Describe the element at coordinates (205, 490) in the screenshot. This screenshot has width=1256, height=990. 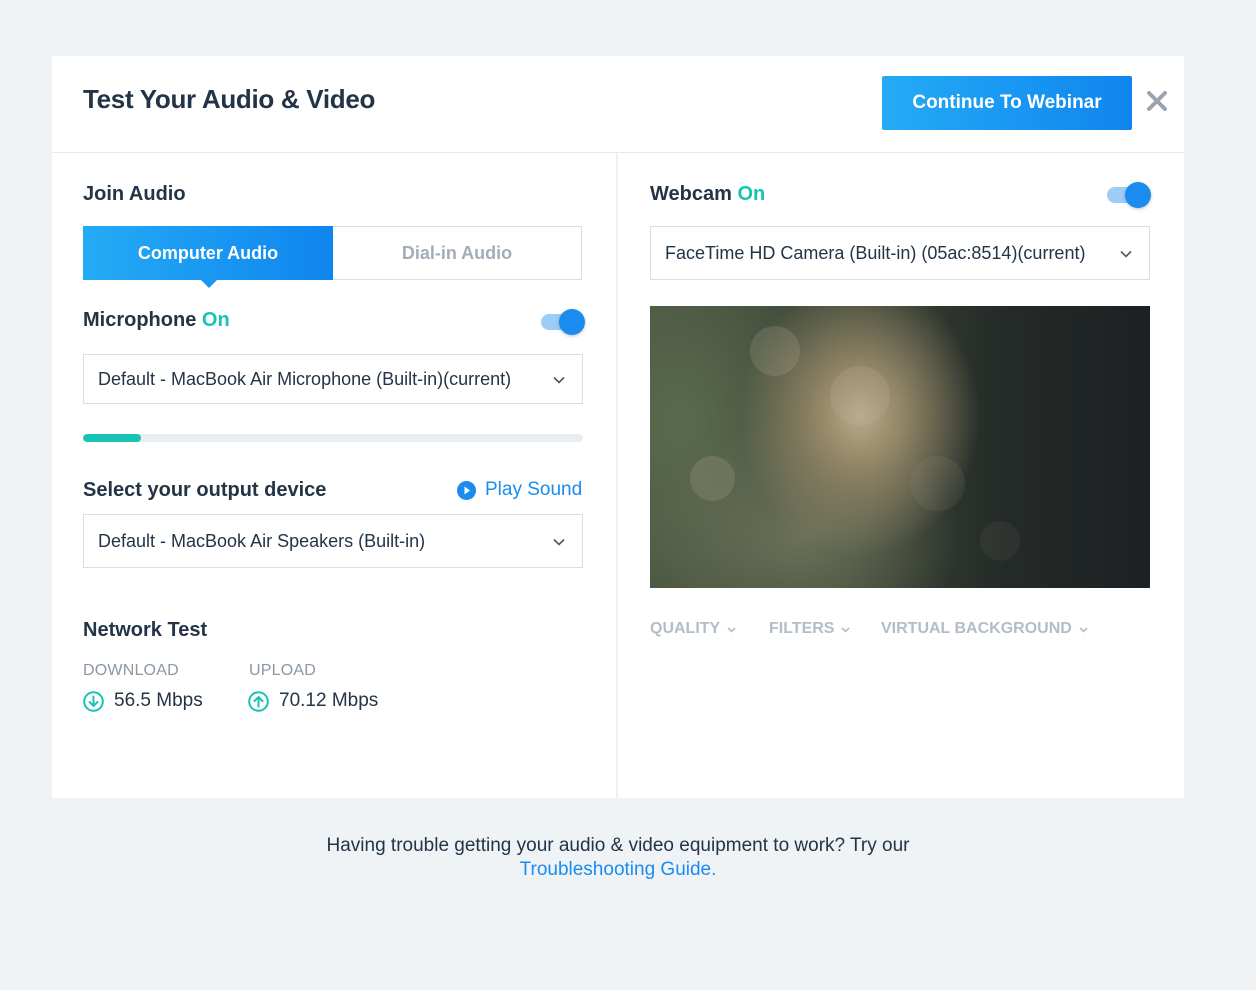
I see `output-device-heading: Select your output device` at that location.